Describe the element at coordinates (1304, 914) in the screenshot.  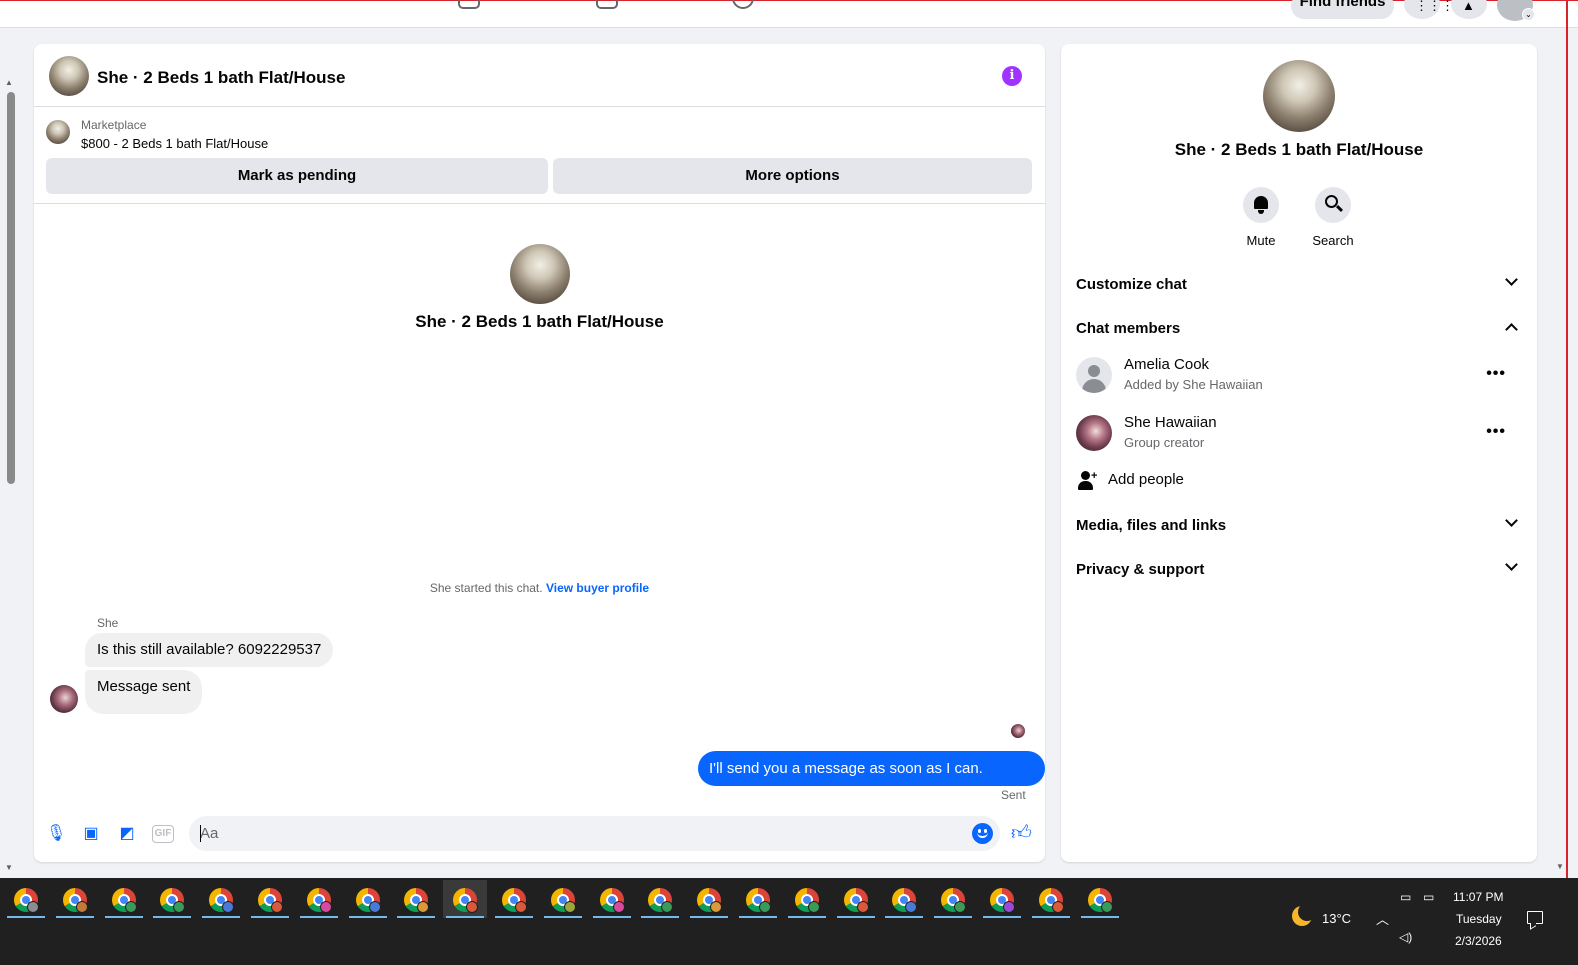
I see `moon-weather-icon` at that location.